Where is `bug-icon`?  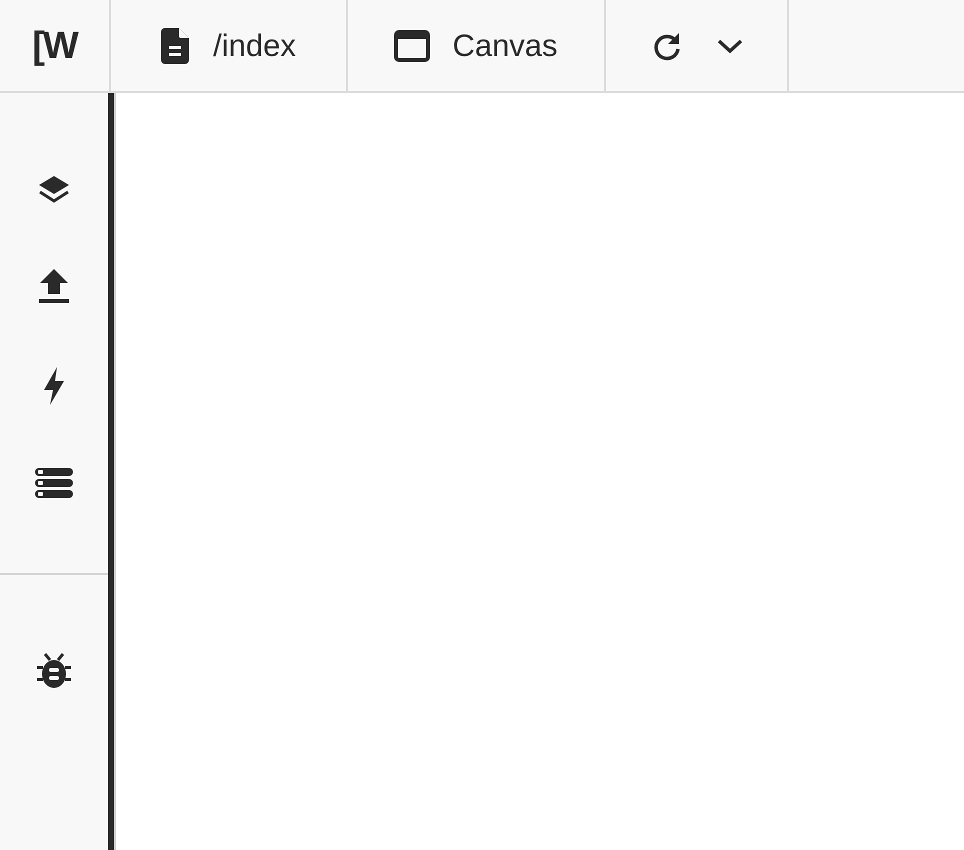
bug-icon is located at coordinates (54, 671).